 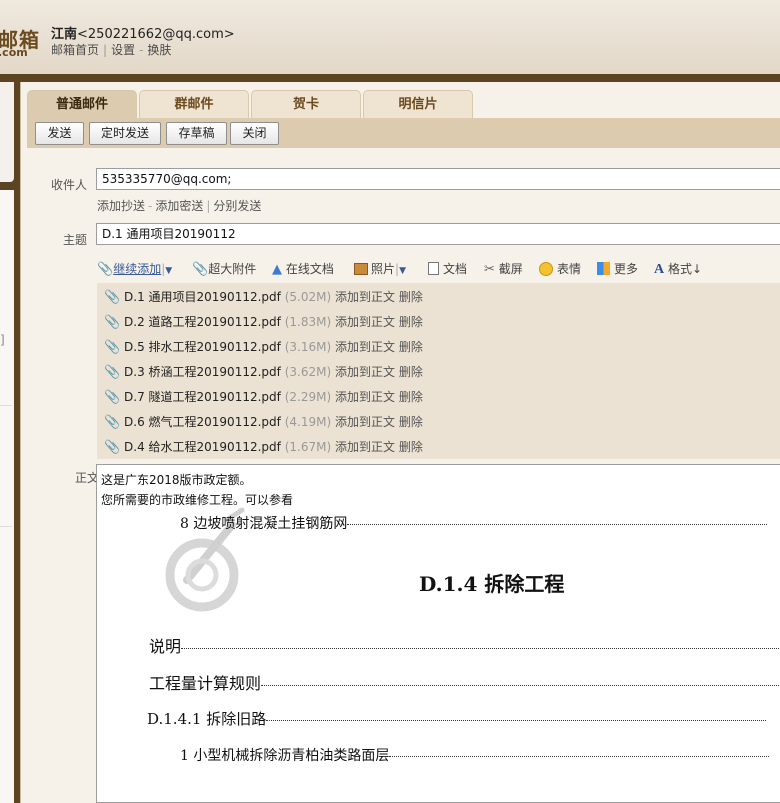 I want to click on add-bcc-link: 添加密送, so click(x=179, y=206).